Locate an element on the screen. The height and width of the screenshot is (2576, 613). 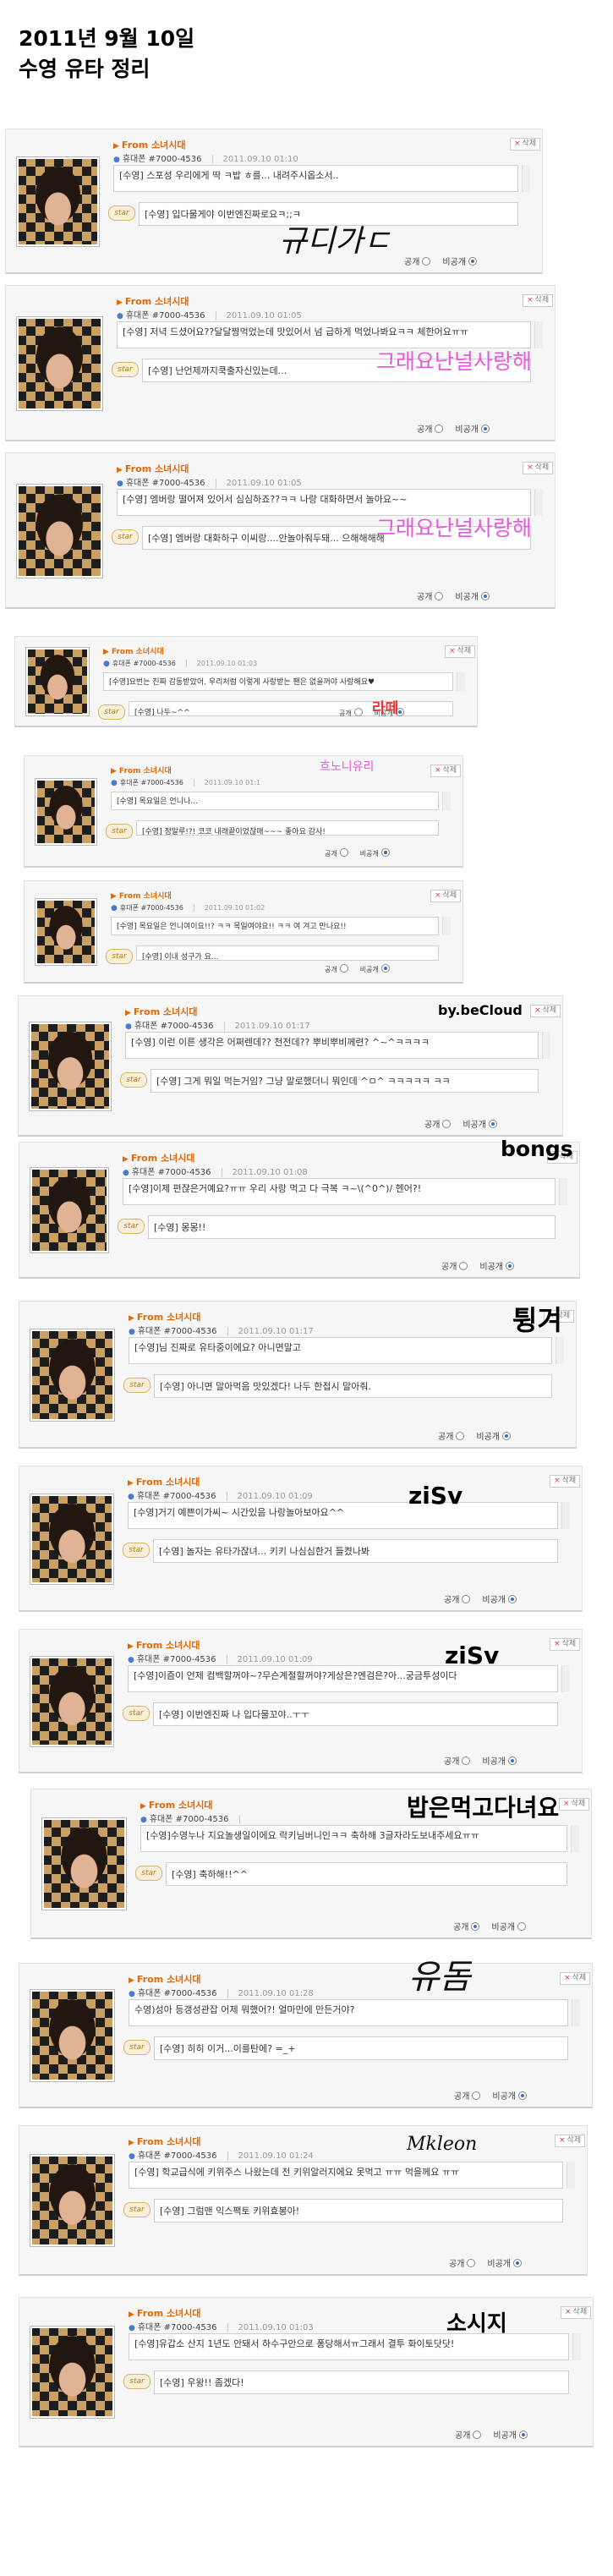
fan-signature: 그래요난널사랑해 is located at coordinates (454, 528).